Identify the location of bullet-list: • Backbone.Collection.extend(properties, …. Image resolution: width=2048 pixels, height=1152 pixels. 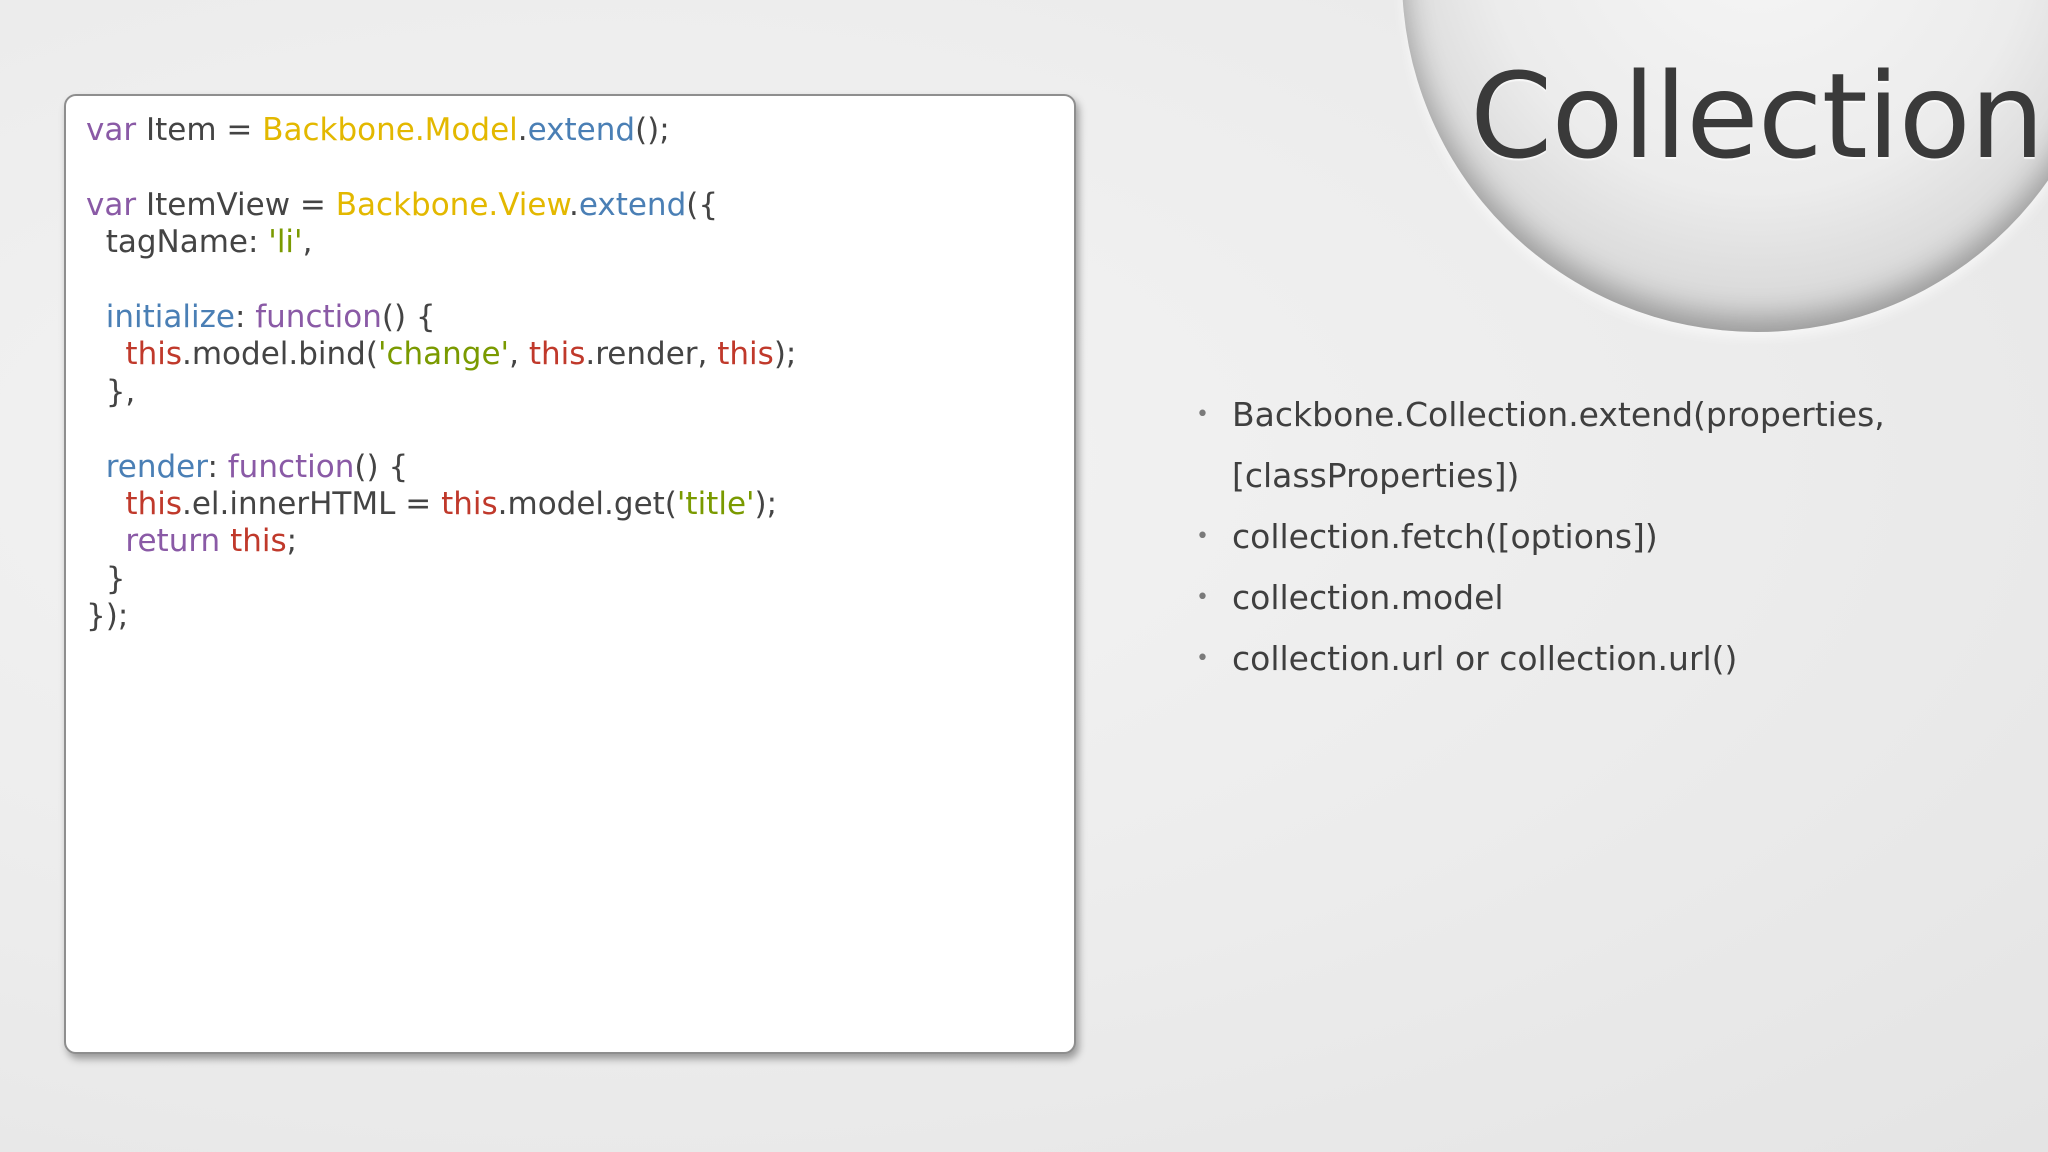
(1616, 536).